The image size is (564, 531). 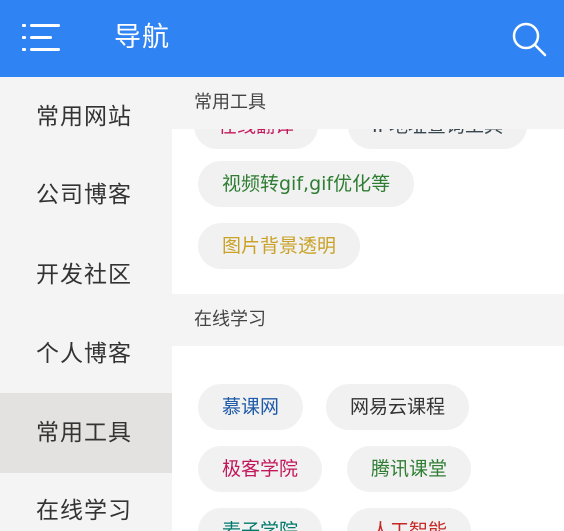 What do you see at coordinates (142, 37) in the screenshot?
I see `page-title: 导航` at bounding box center [142, 37].